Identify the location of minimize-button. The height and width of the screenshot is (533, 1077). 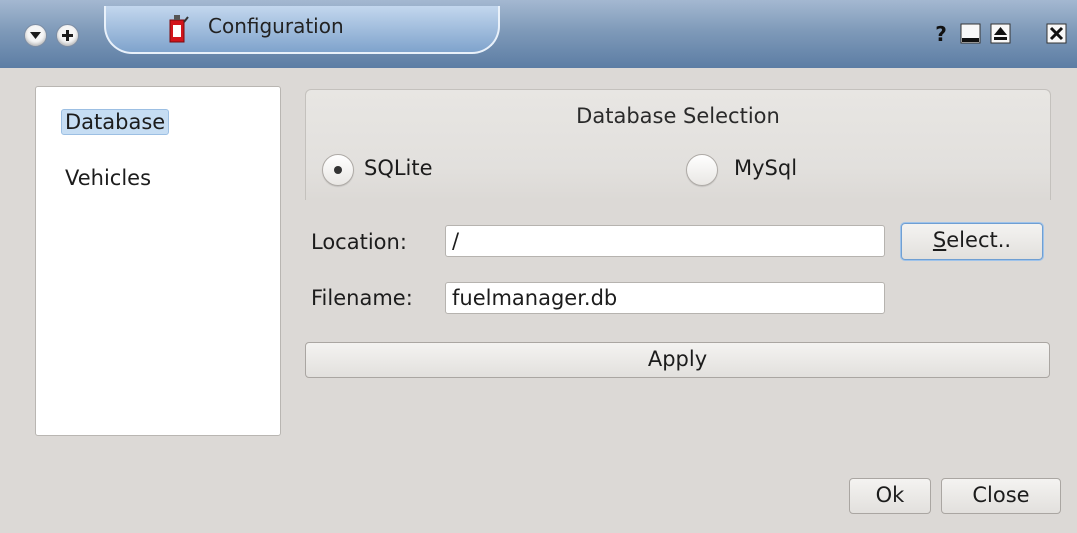
(971, 33).